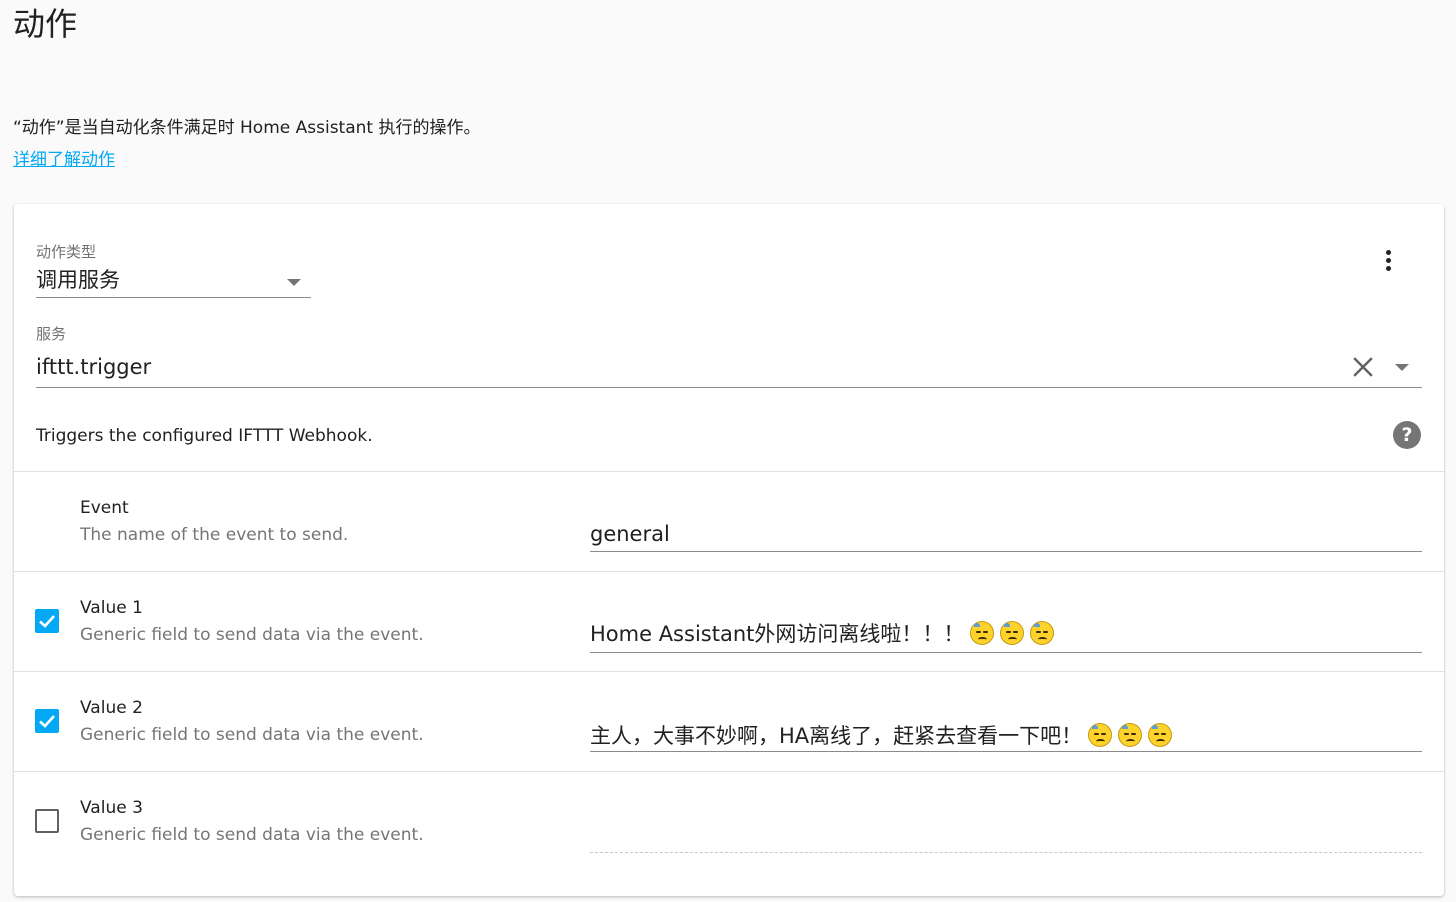 Image resolution: width=1456 pixels, height=902 pixels. Describe the element at coordinates (47, 821) in the screenshot. I see `value3-checkbox` at that location.